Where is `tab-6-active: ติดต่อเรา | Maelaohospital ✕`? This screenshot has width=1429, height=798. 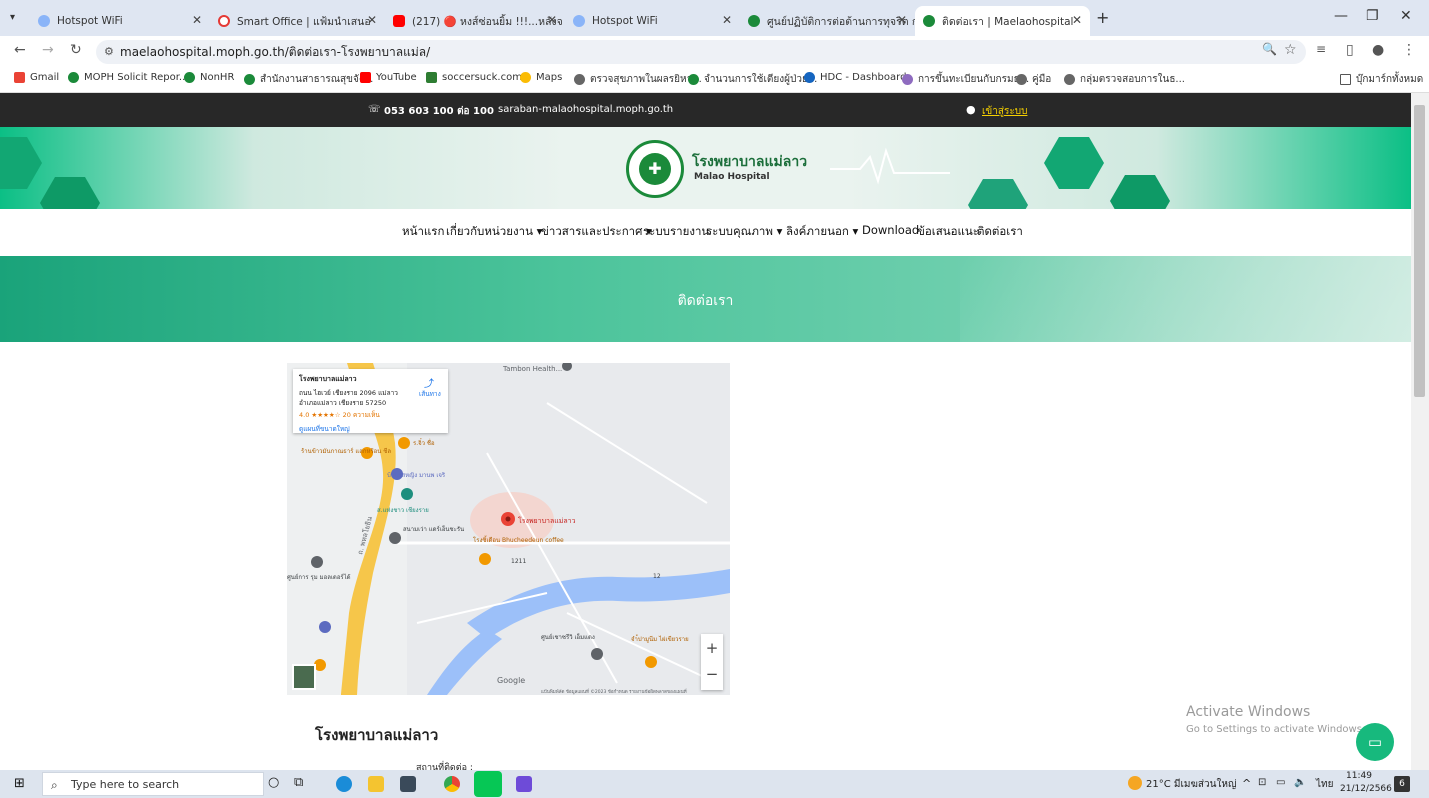
tab-6-active: ติดต่อเรา | Maelaohospital ✕ is located at coordinates (1002, 21).